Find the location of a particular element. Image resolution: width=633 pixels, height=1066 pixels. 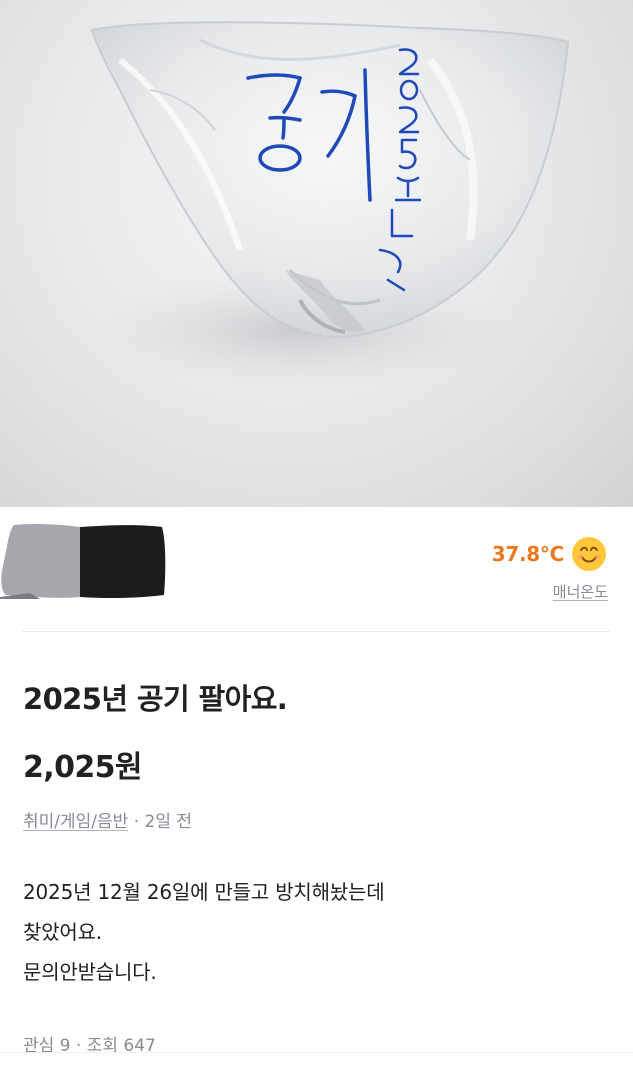

redacted-seller-info is located at coordinates (83, 561).